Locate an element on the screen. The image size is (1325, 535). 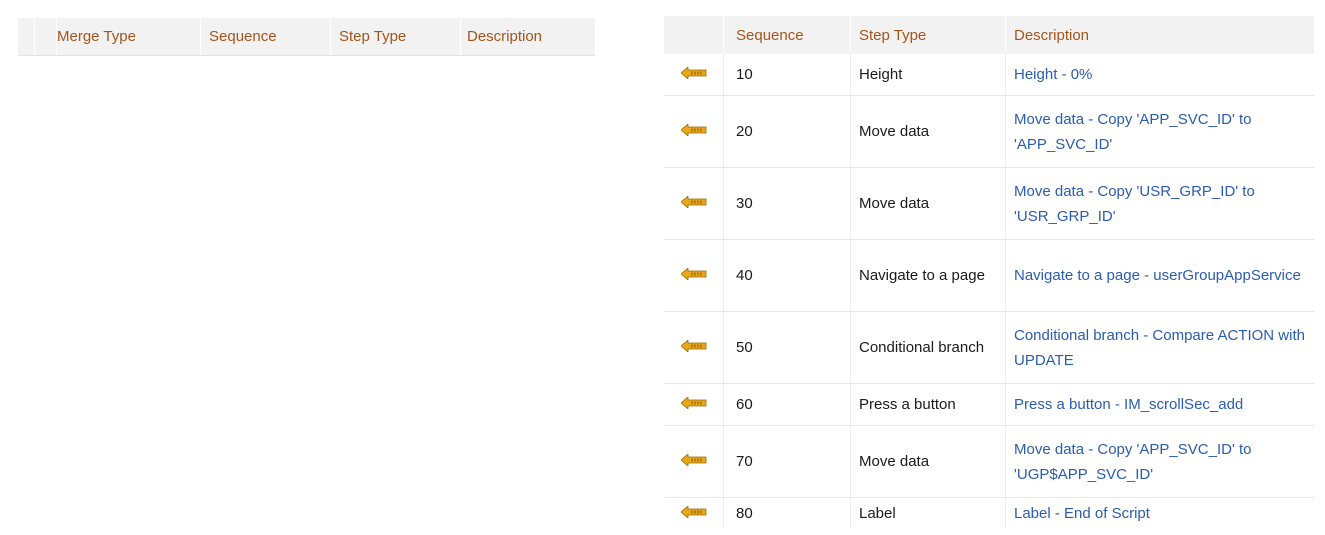
merge-type-header: Merge Type is located at coordinates (128, 36).